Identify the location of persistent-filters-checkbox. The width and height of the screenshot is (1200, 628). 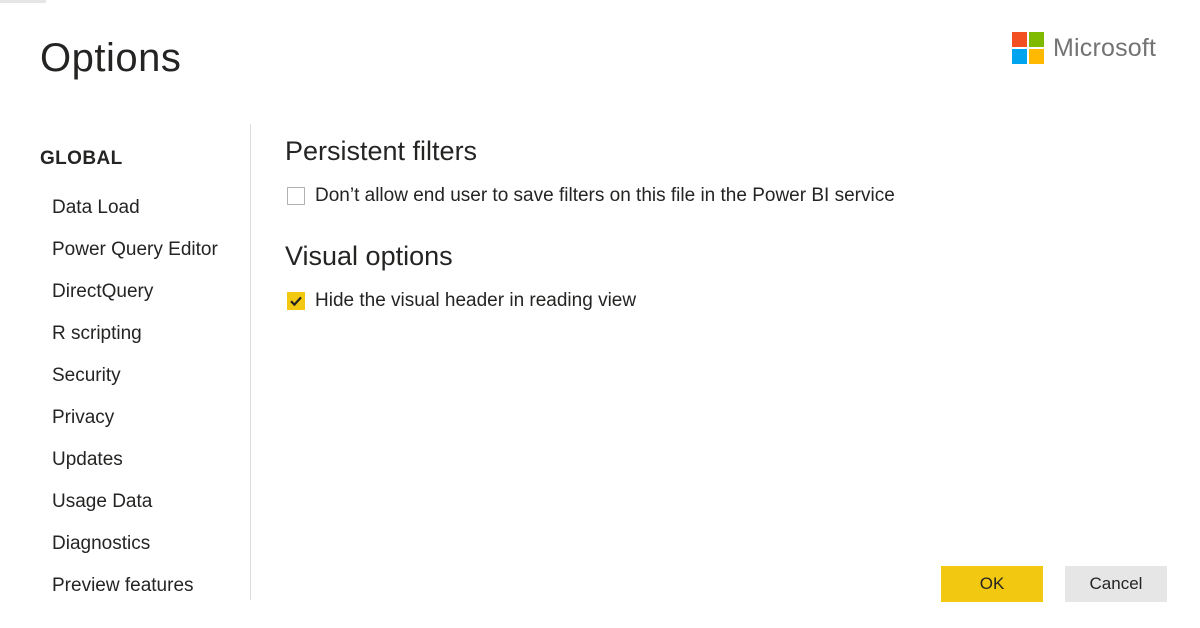
(296, 196).